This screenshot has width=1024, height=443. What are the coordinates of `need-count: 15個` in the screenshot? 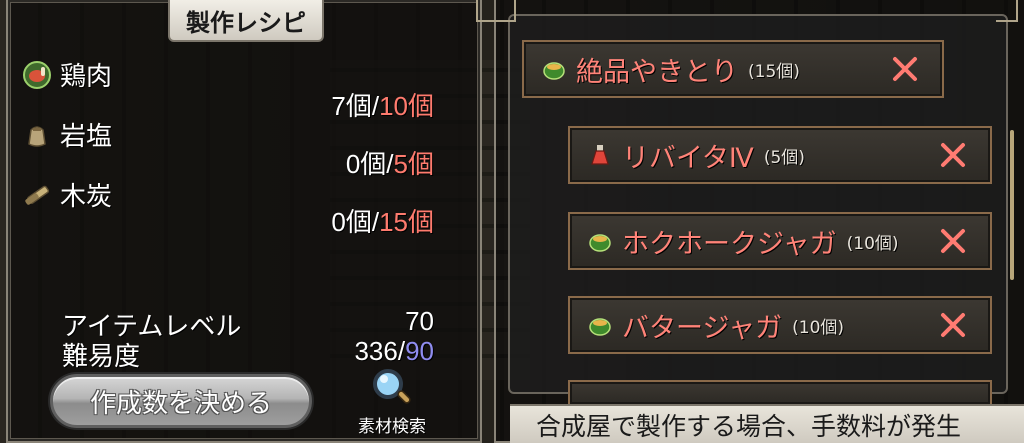 It's located at (406, 222).